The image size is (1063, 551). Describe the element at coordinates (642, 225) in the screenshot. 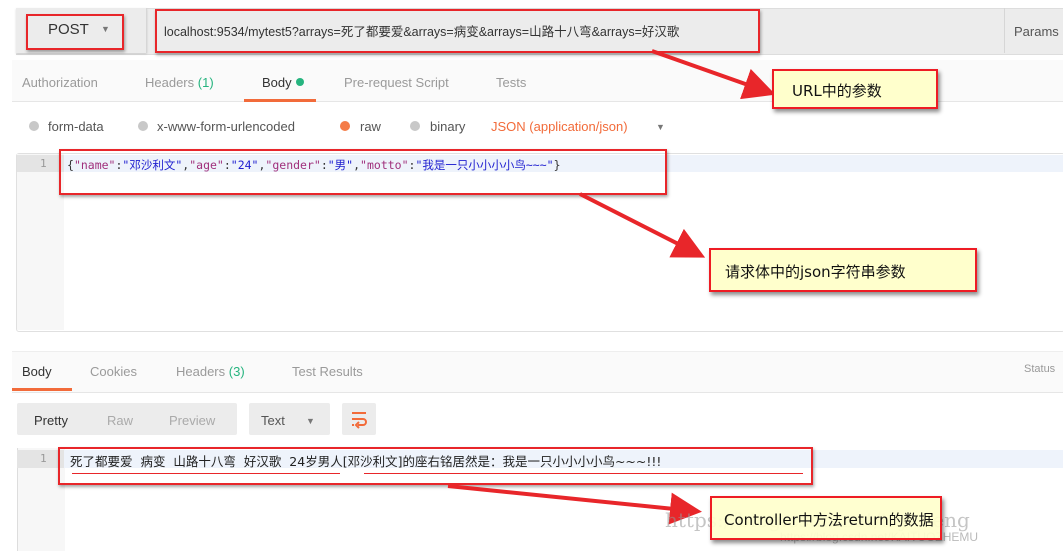

I see `arrow-body` at that location.